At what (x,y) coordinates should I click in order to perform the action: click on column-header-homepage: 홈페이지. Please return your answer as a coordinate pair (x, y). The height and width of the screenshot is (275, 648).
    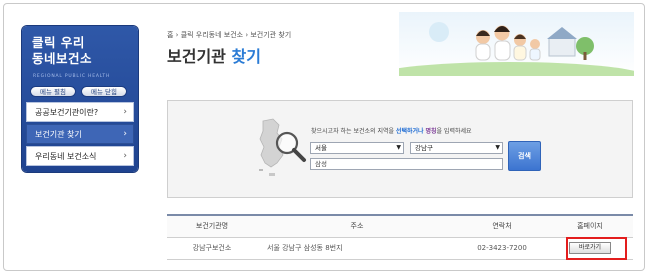
    Looking at the image, I should click on (590, 226).